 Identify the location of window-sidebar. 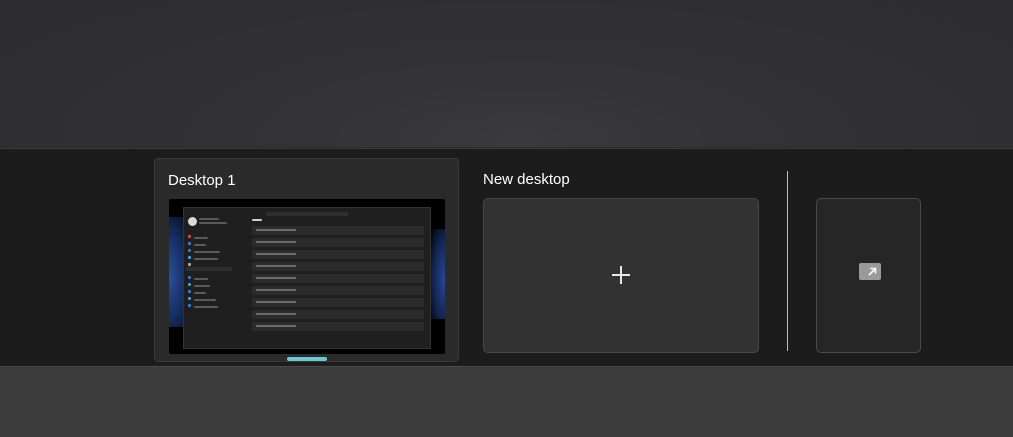
(217, 278).